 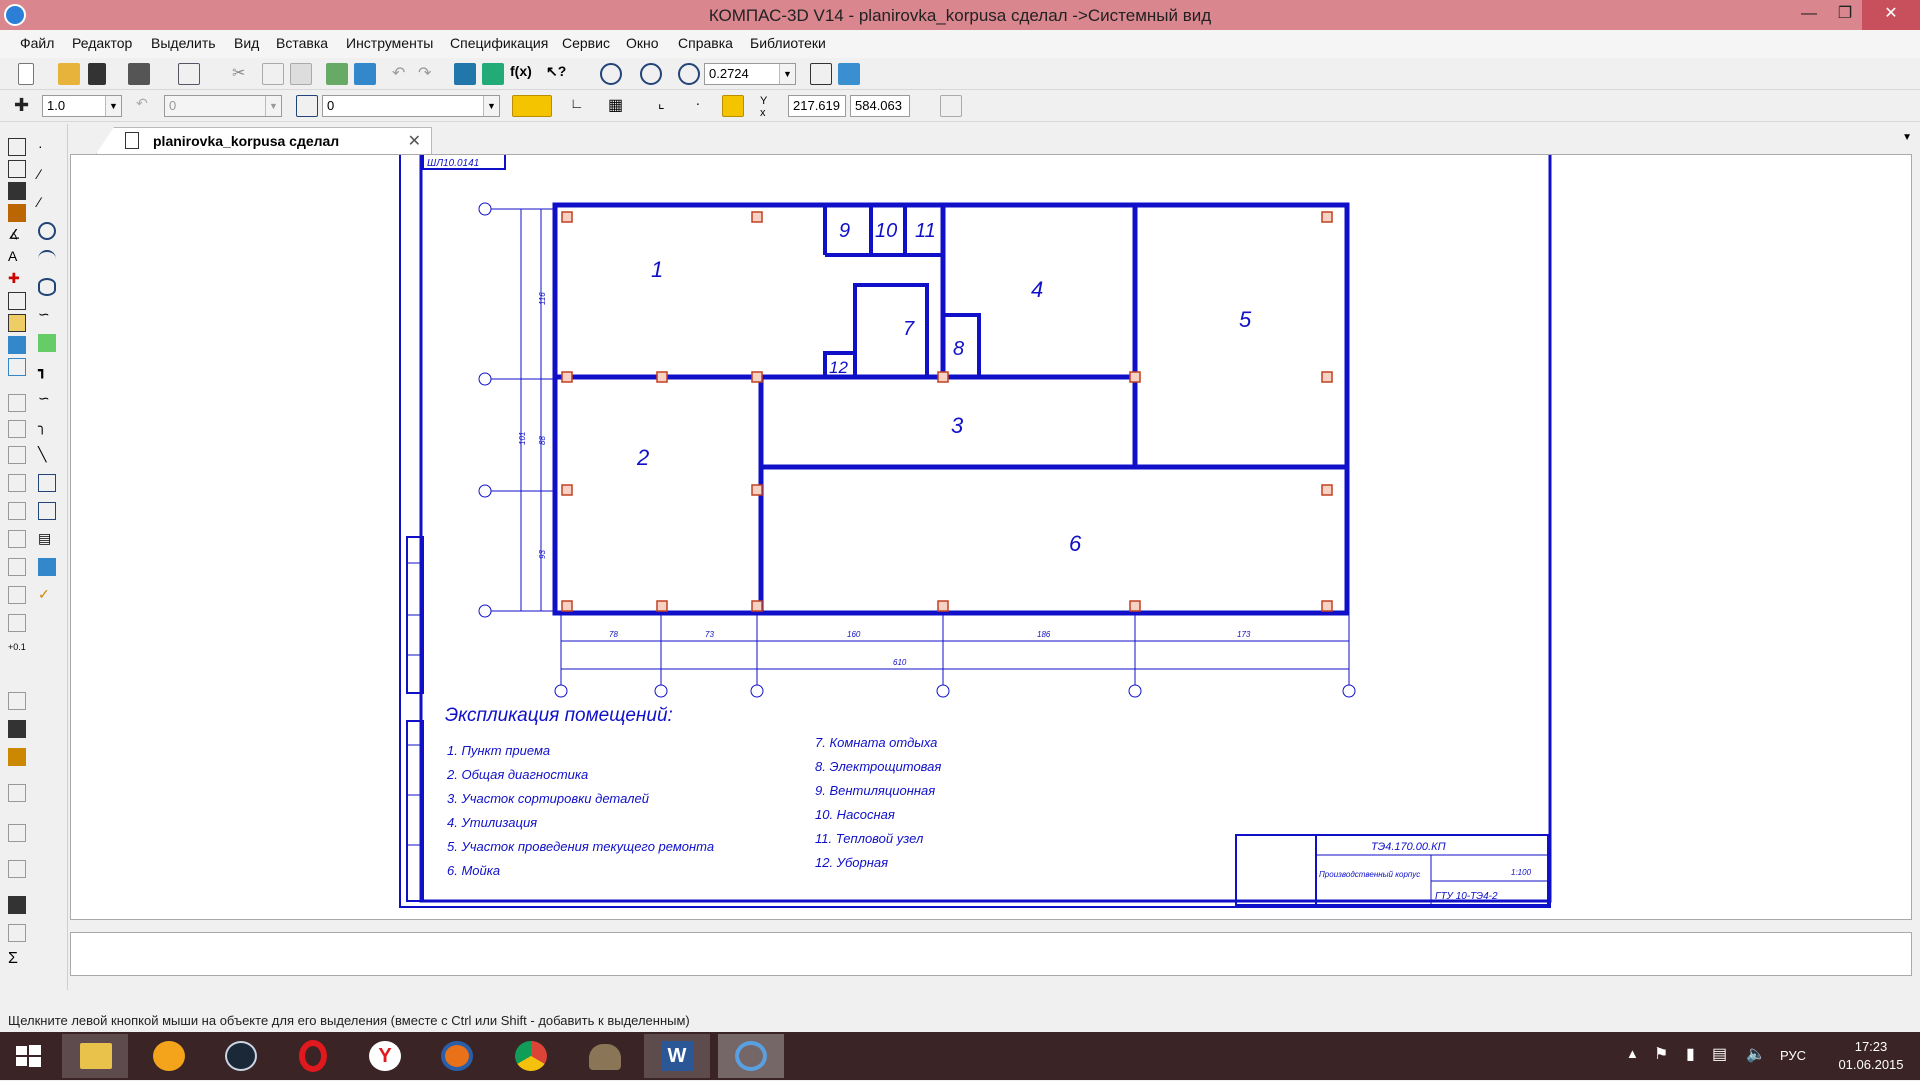 What do you see at coordinates (389, 43) in the screenshot?
I see `menu-tools: Инструменты` at bounding box center [389, 43].